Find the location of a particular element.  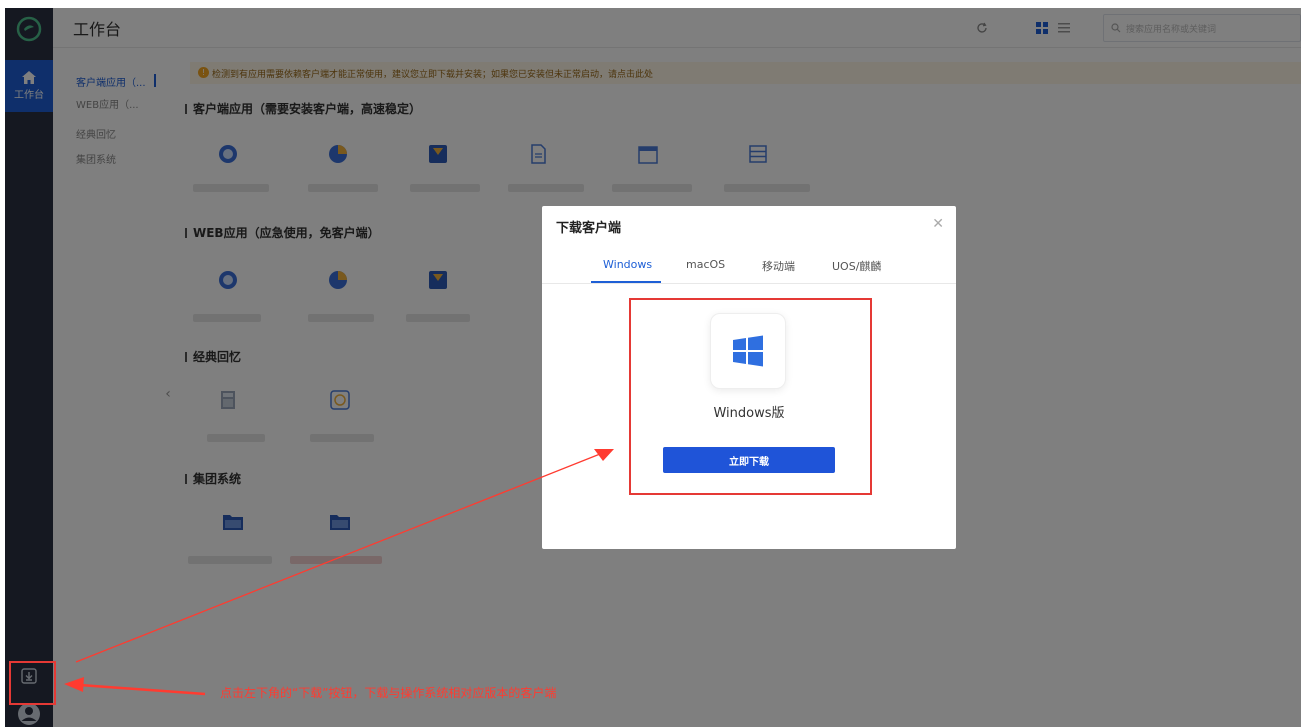

annotation-arrows is located at coordinates (339, 572).